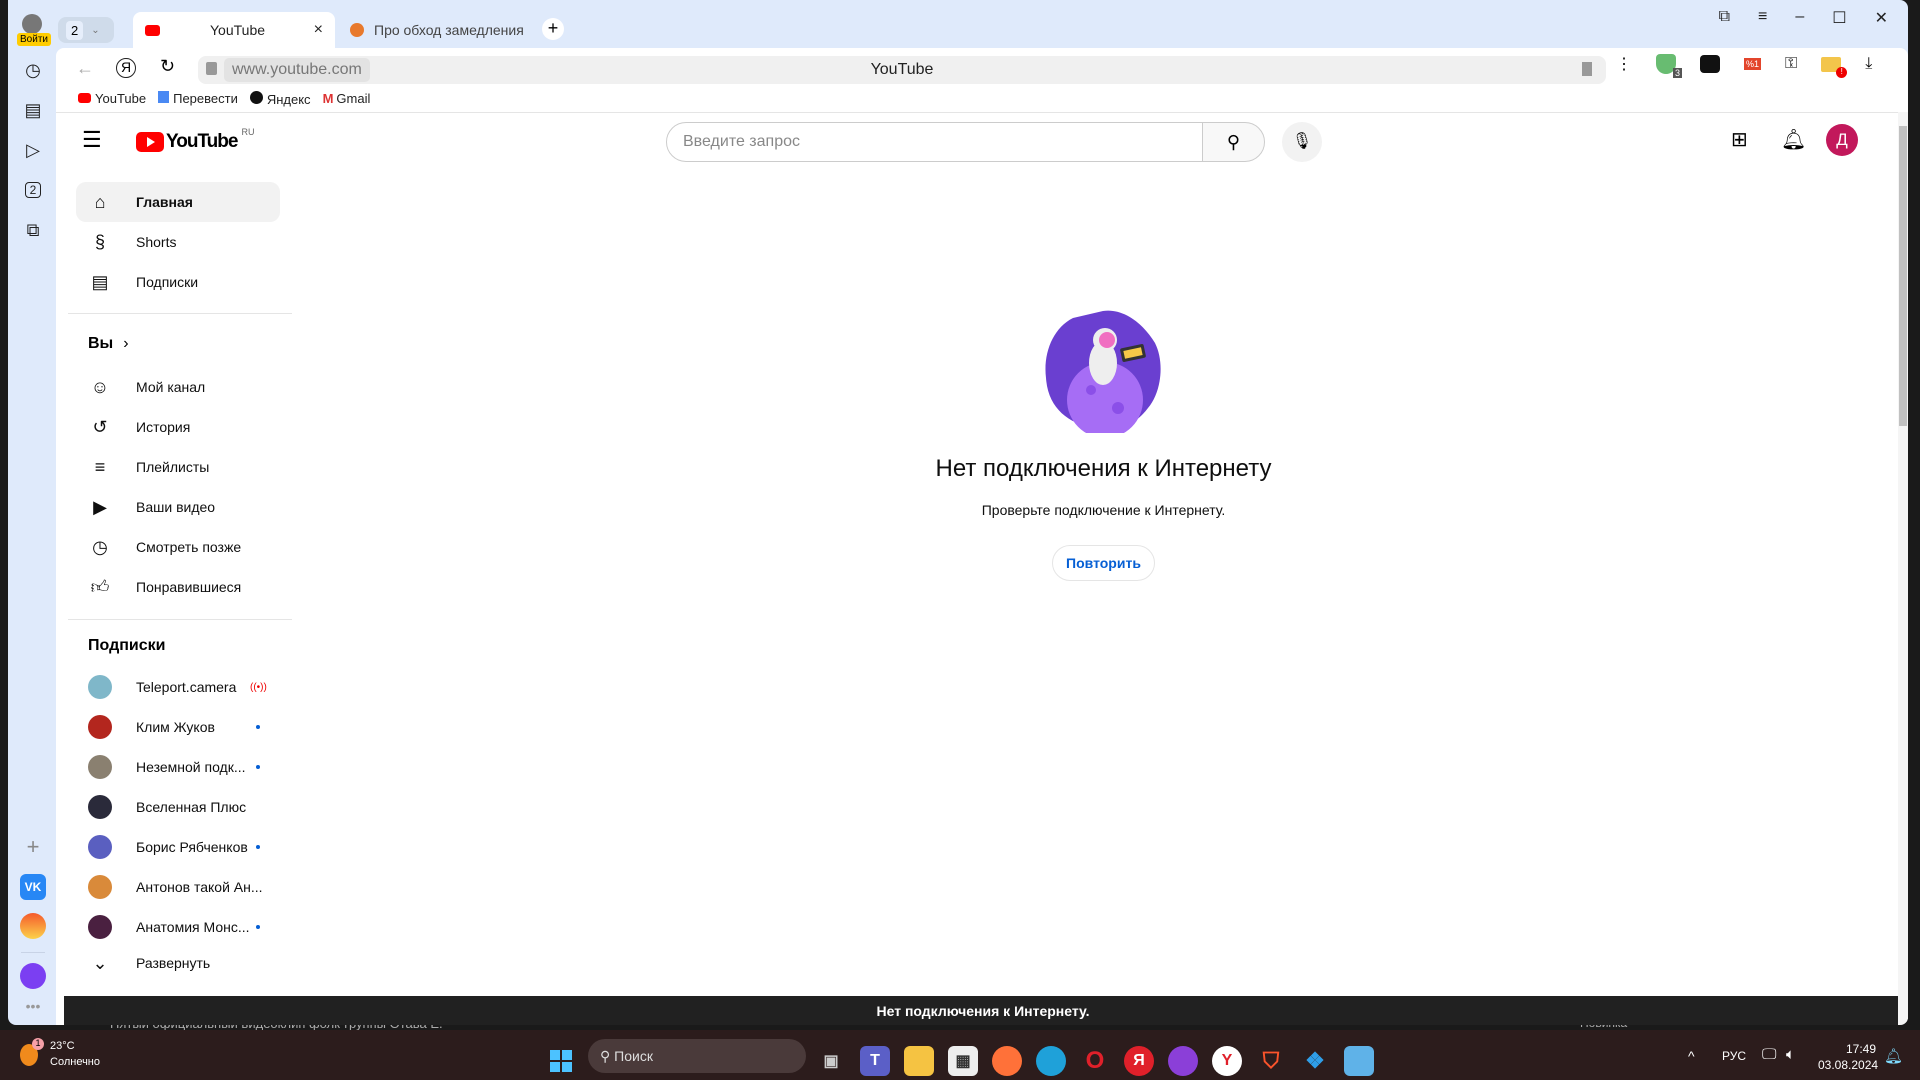 Image resolution: width=1920 pixels, height=1080 pixels. I want to click on alice-icon, so click(33, 976).